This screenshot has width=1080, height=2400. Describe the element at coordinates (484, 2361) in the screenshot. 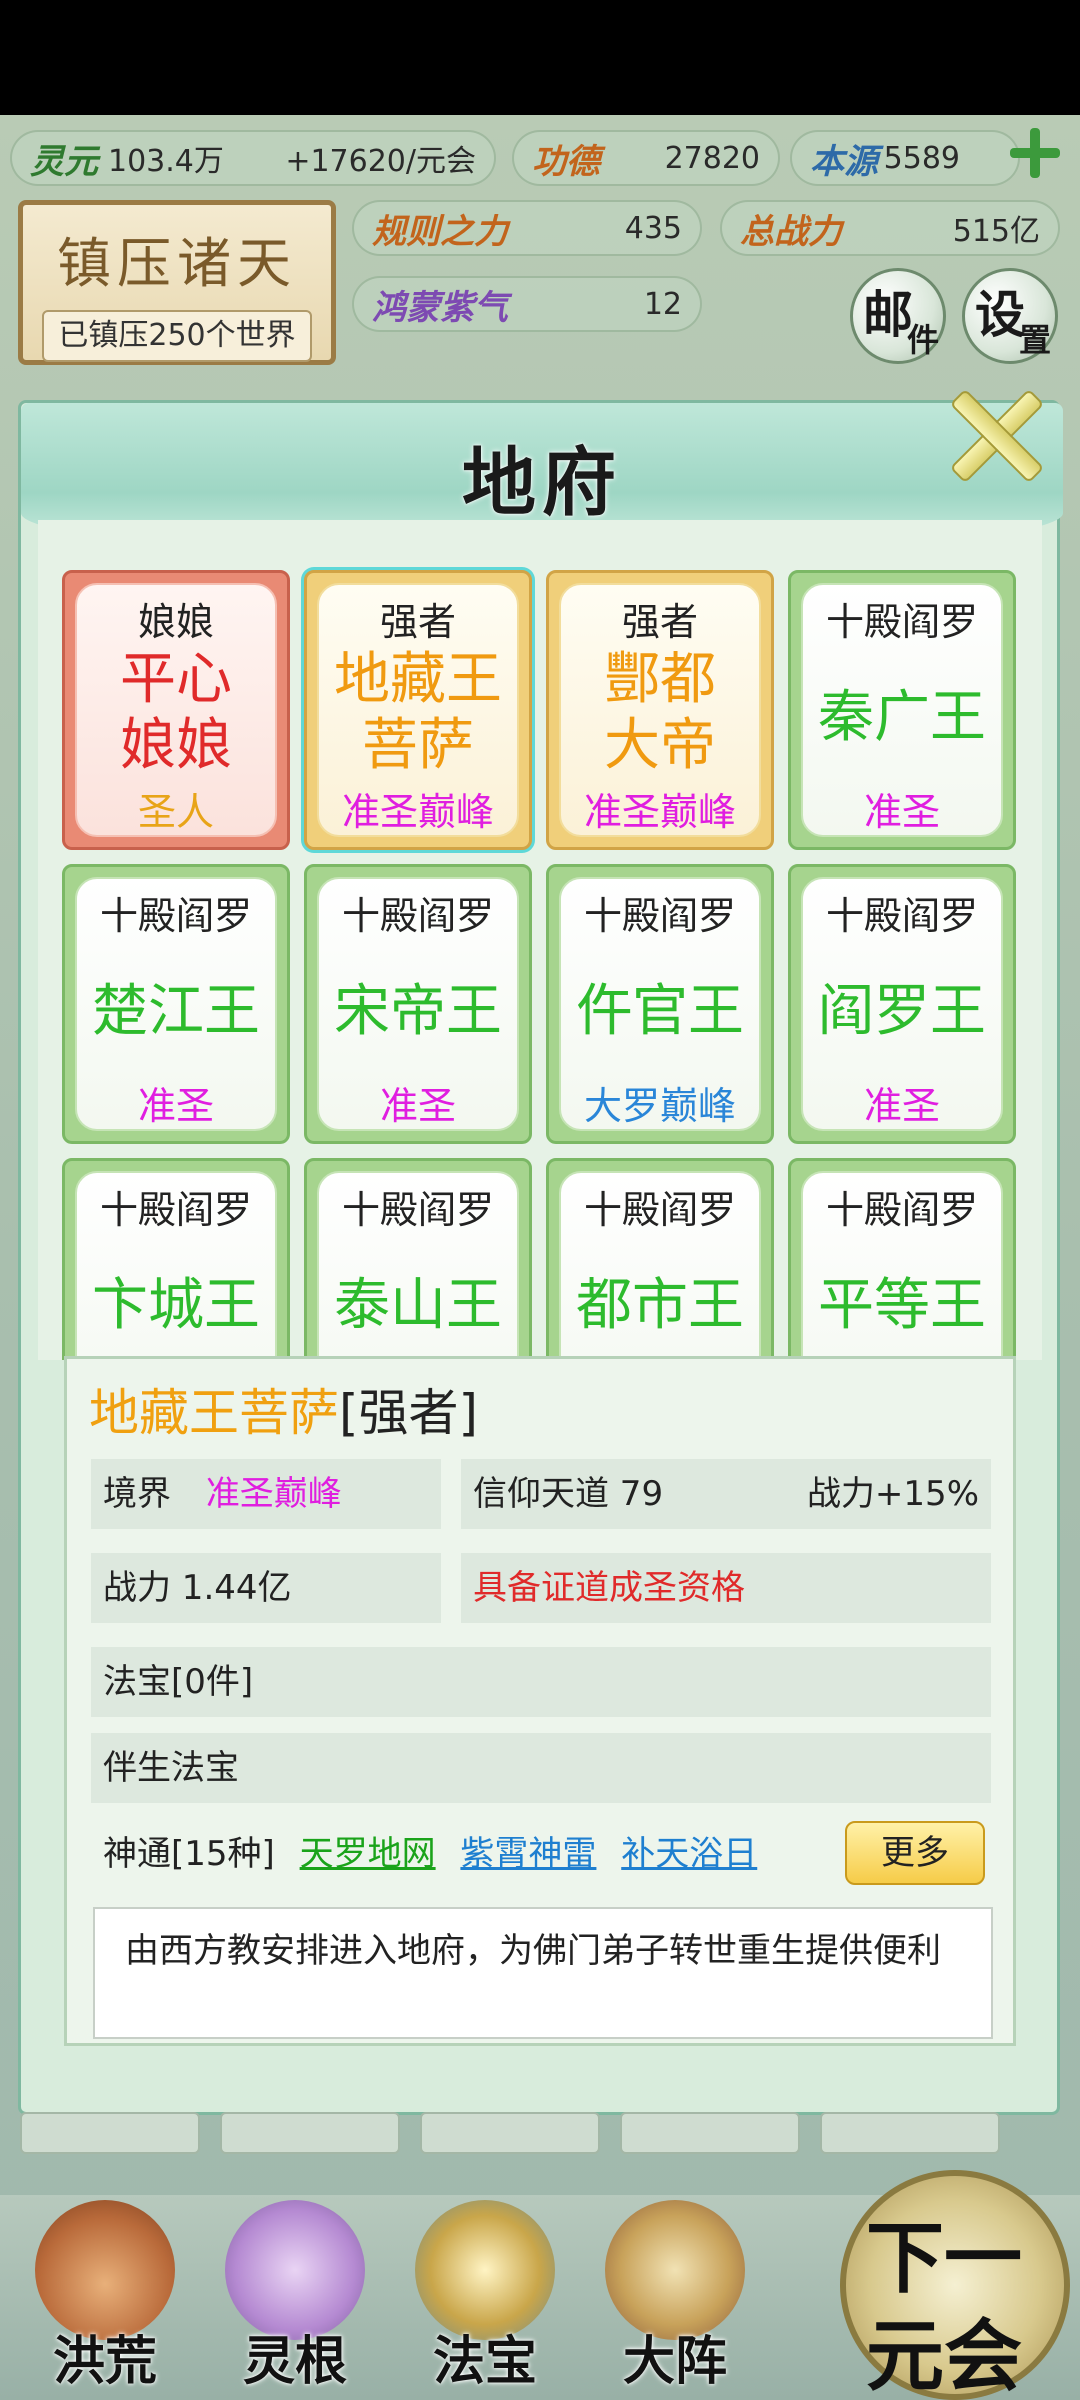

I see `nav-label: 法宝` at that location.